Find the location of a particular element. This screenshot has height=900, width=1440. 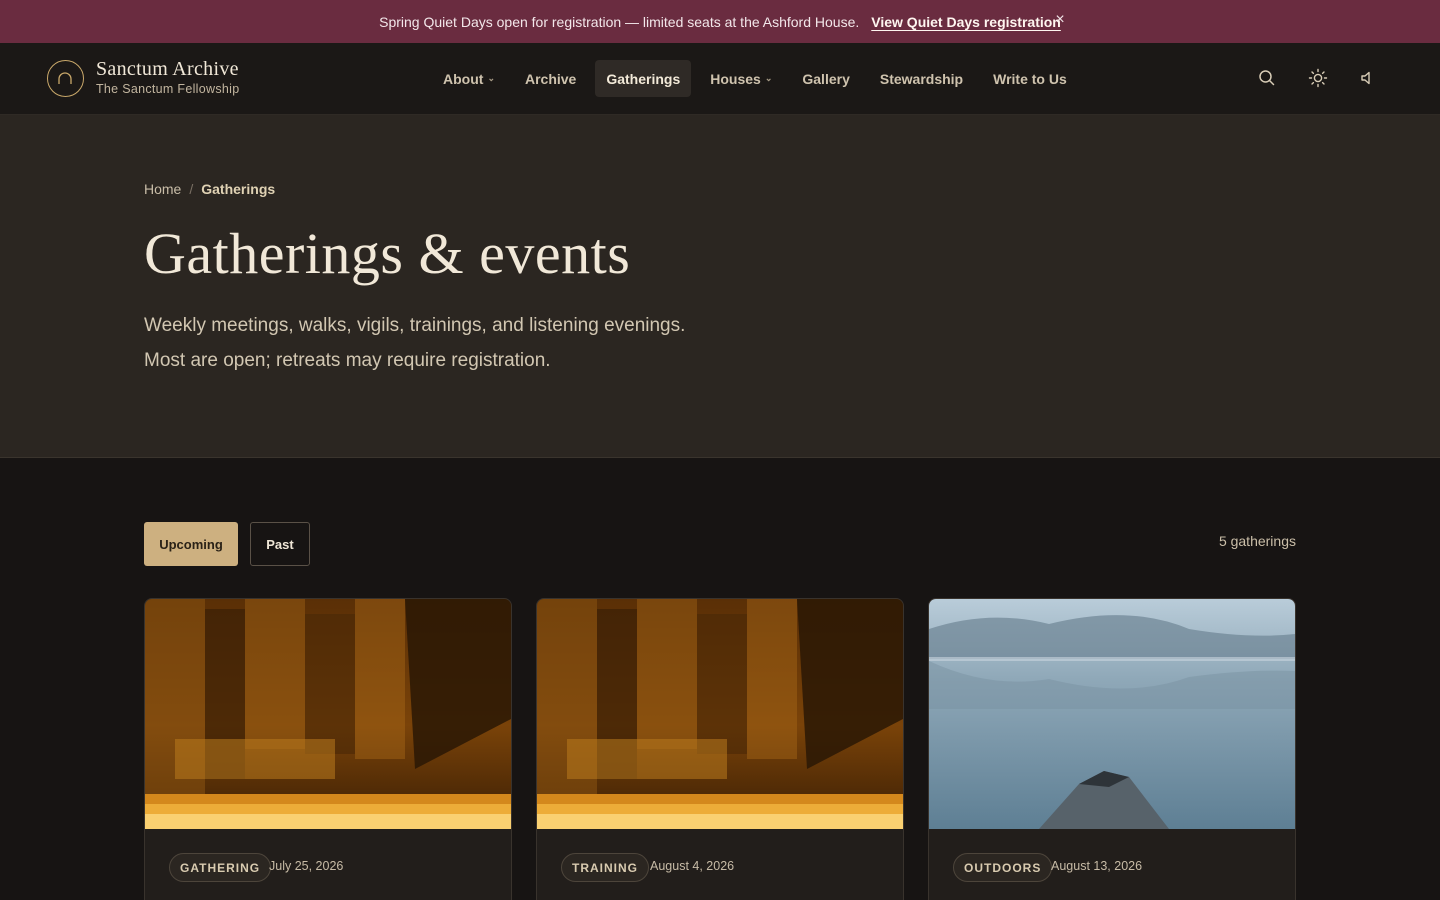

page-title: Gatherings & events is located at coordinates (387, 253).